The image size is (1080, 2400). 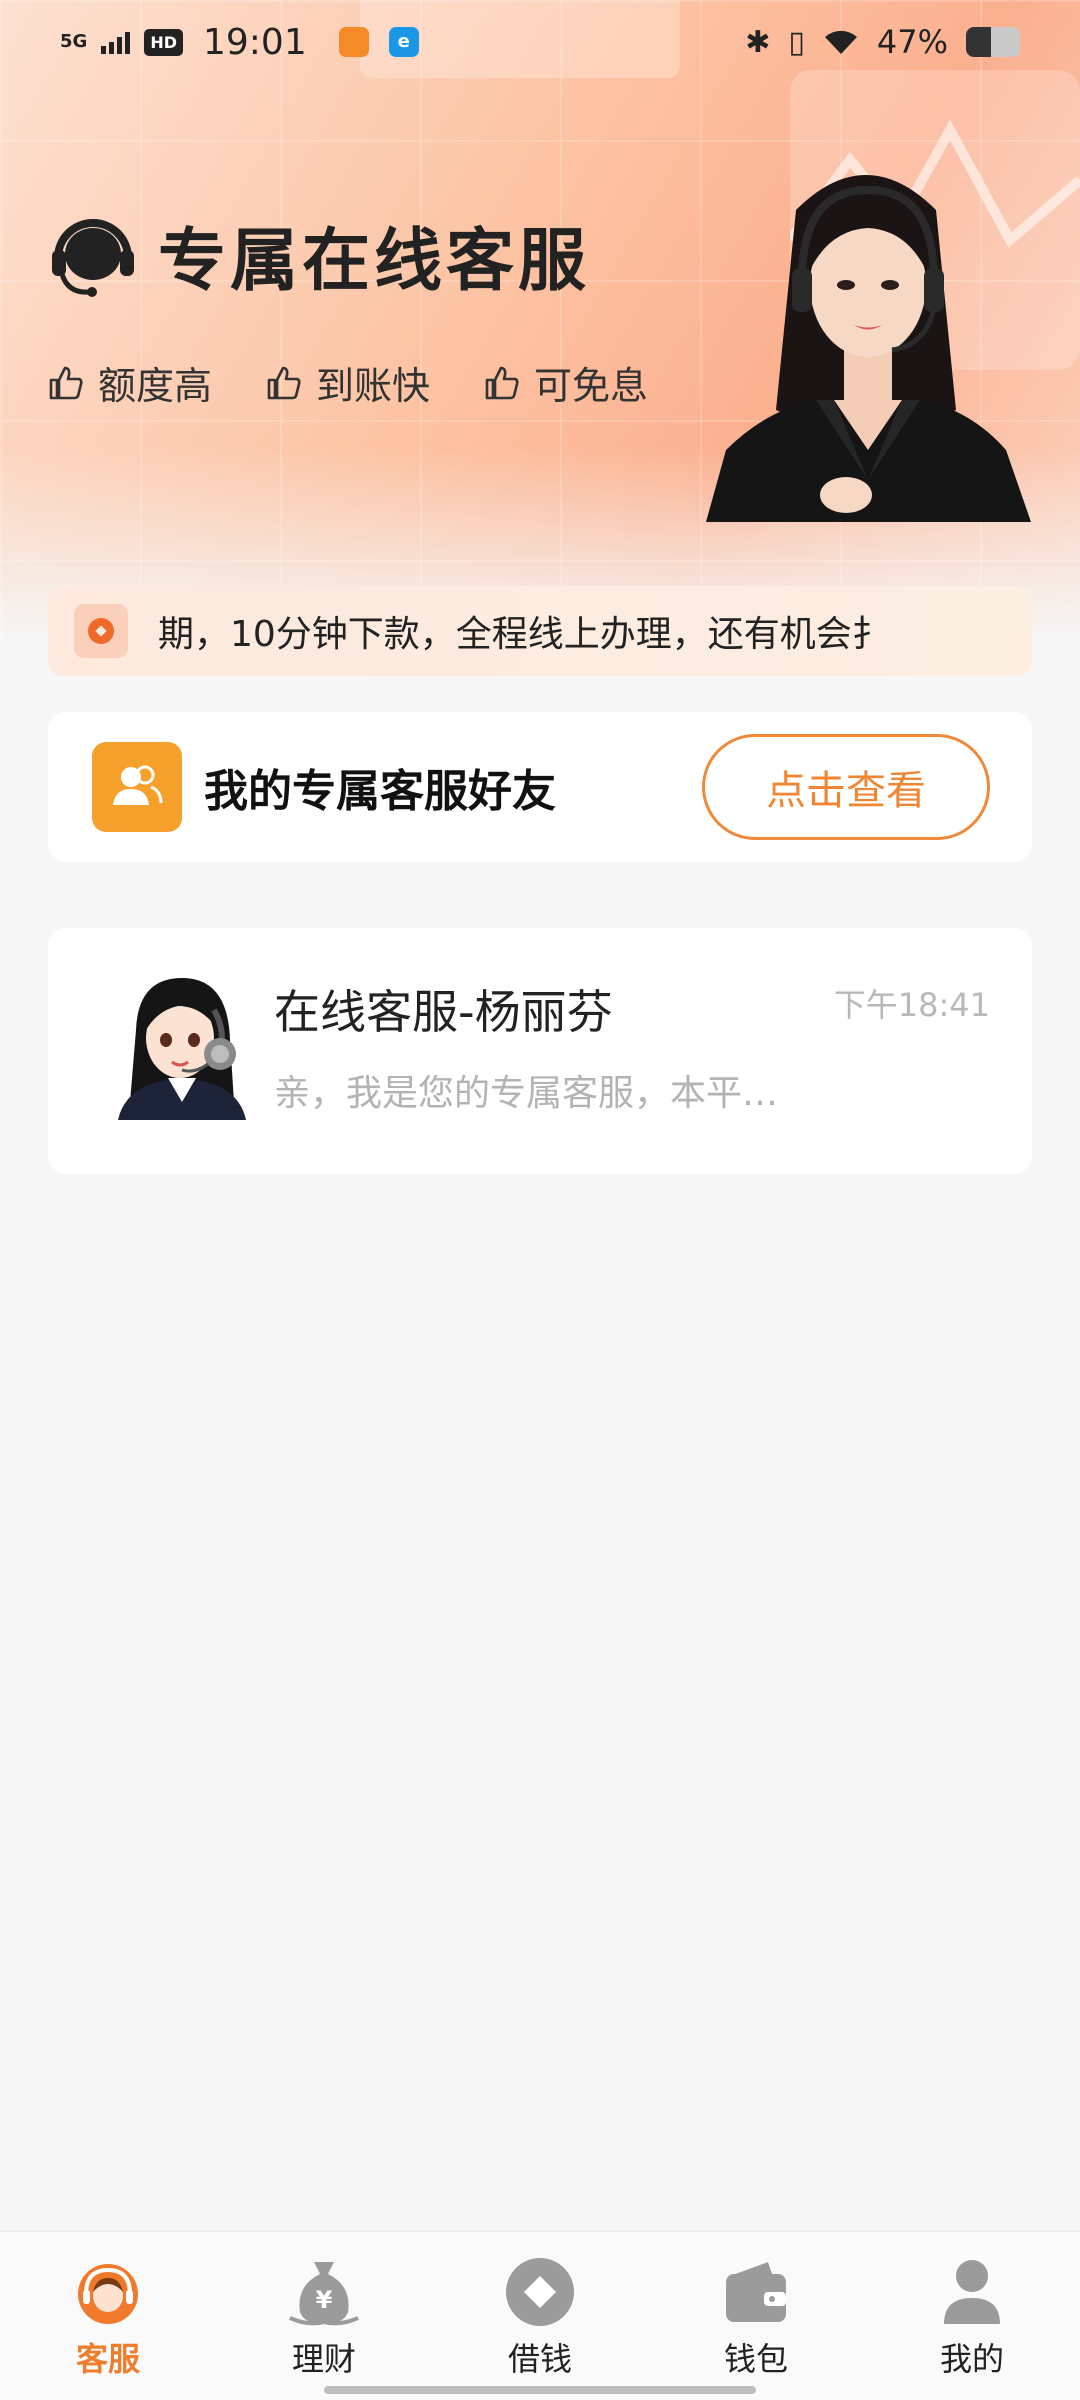 I want to click on headset-icon, so click(x=93, y=257).